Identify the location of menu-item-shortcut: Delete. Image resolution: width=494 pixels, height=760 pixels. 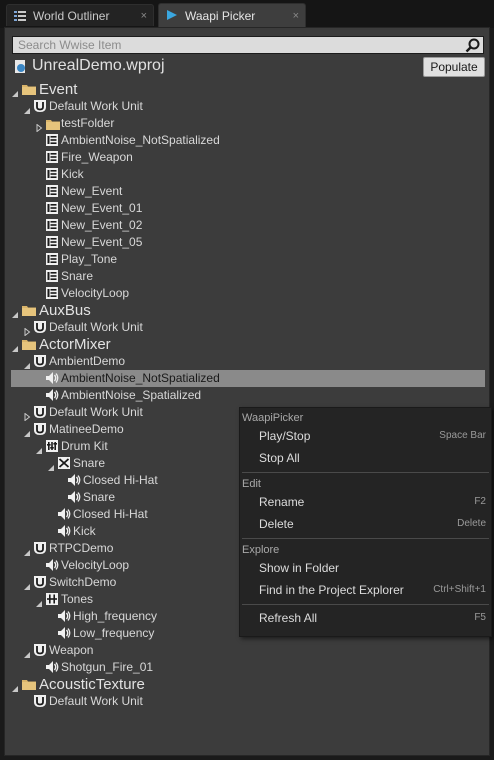
(471, 523).